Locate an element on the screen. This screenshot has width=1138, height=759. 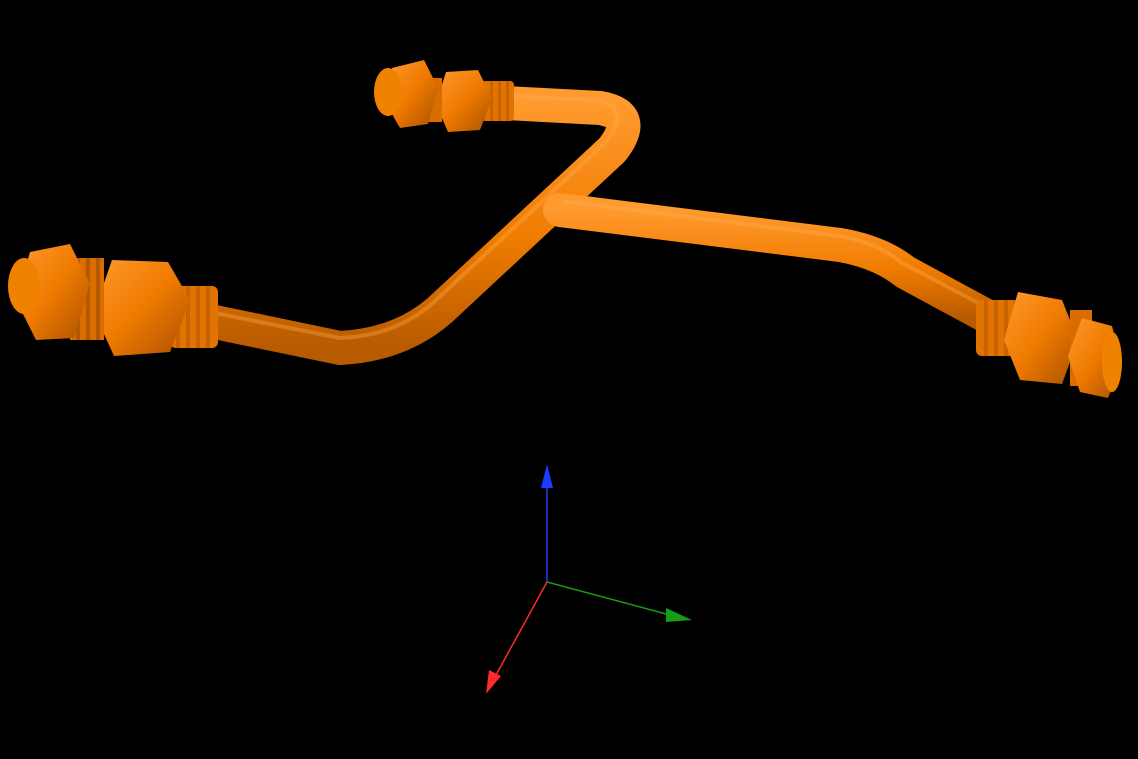
x-axis-arrow-icon is located at coordinates (493, 682).